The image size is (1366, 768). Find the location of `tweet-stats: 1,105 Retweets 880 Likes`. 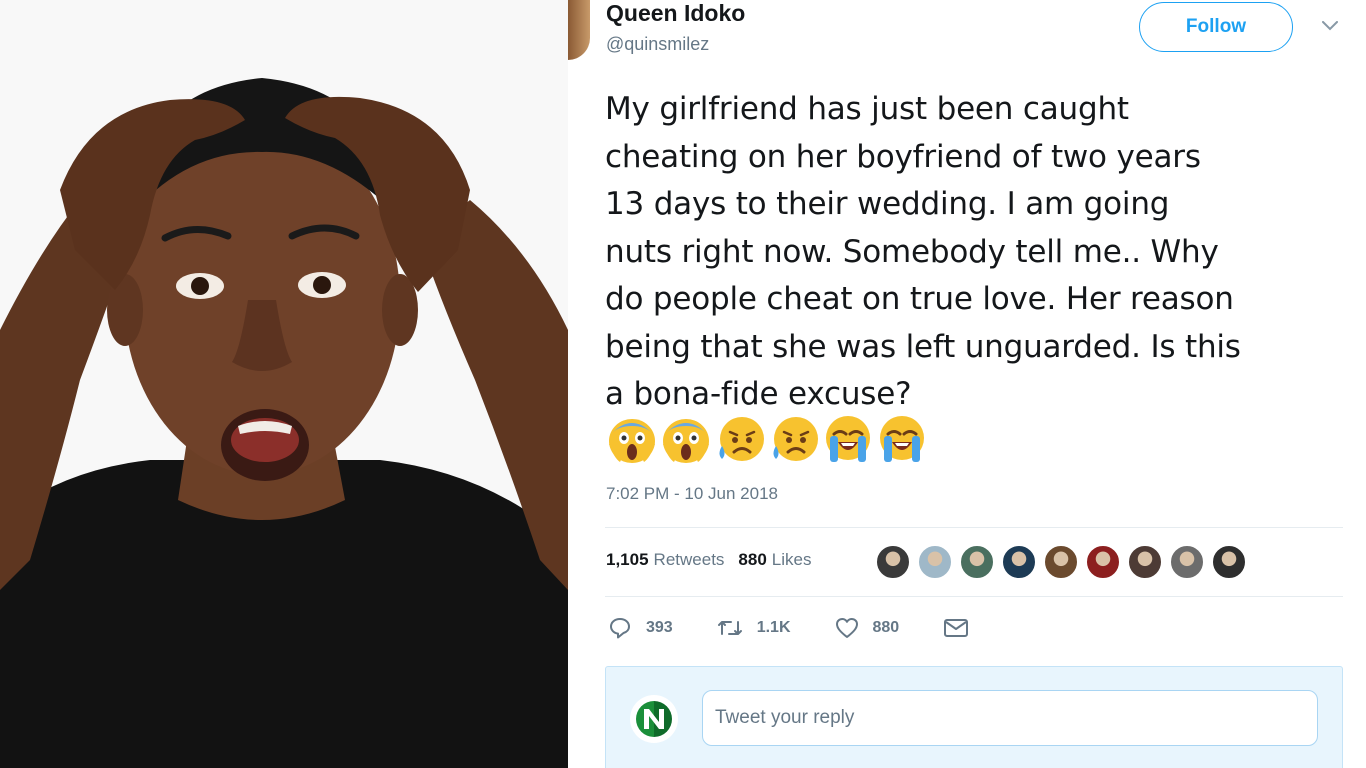

tweet-stats: 1,105 Retweets 880 Likes is located at coordinates (708, 560).